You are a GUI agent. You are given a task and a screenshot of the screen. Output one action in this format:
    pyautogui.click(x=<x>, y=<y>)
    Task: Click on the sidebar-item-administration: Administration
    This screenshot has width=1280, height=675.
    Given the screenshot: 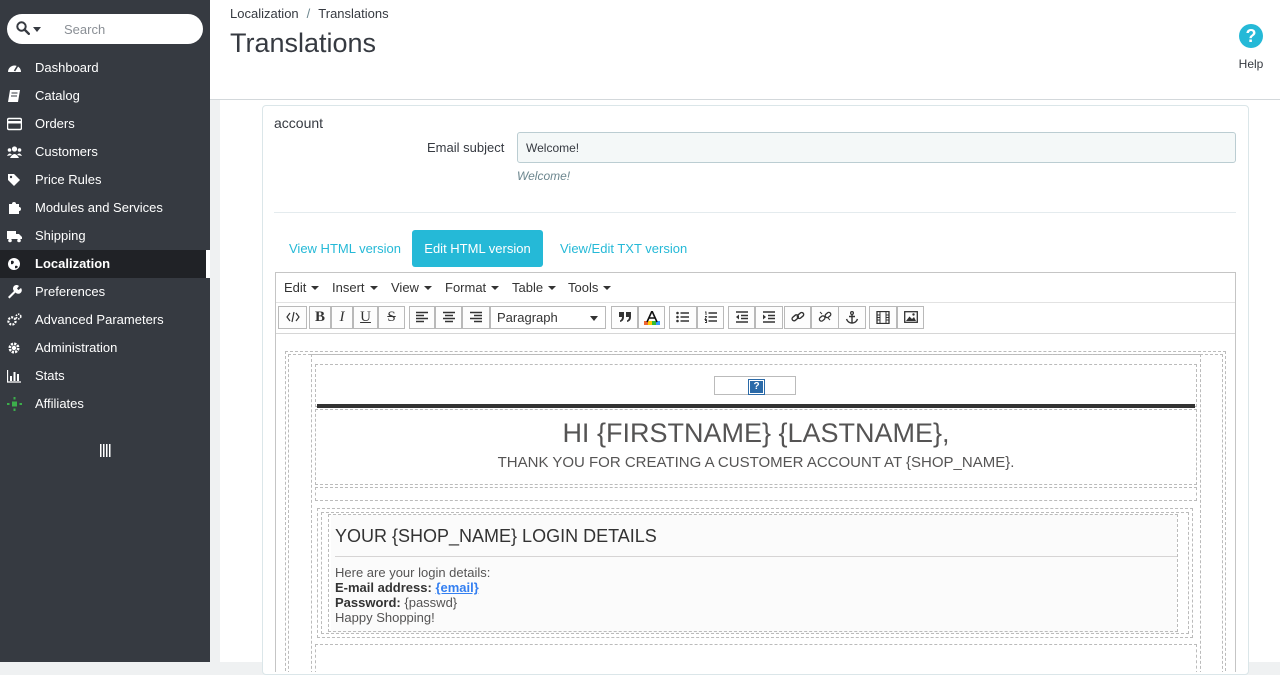 What is the action you would take?
    pyautogui.click(x=105, y=348)
    